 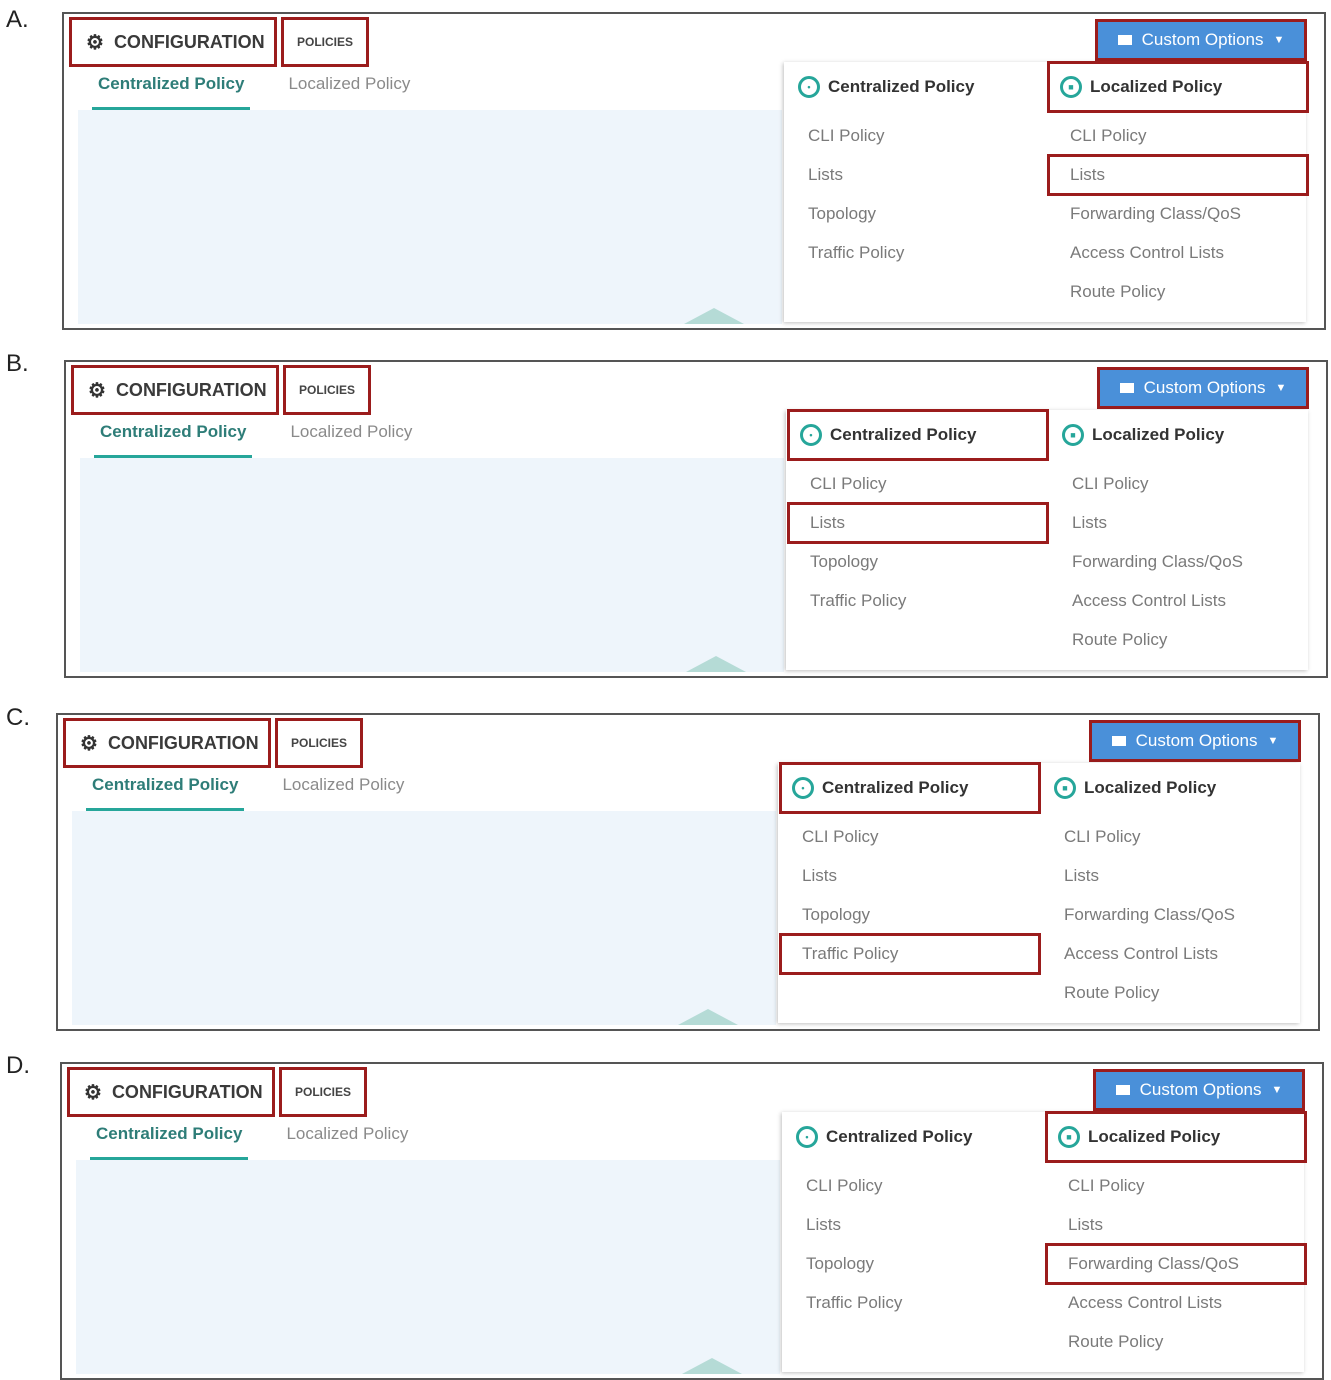 I want to click on option-letter: C., so click(x=18, y=717).